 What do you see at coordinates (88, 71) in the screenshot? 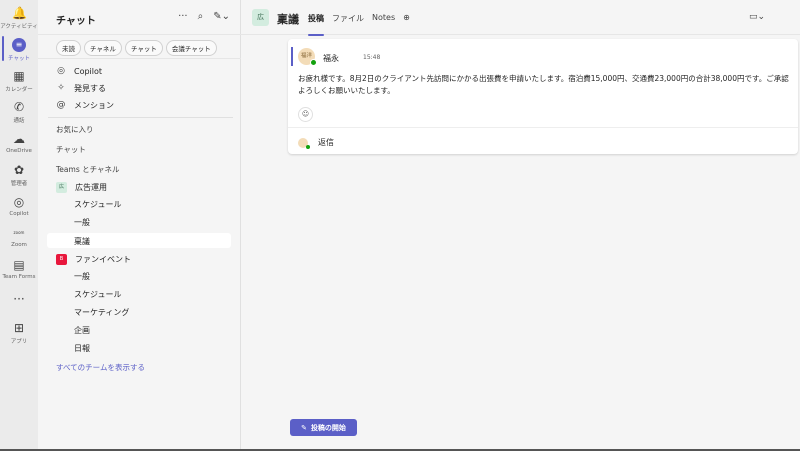
I see `item-label: Copilot` at bounding box center [88, 71].